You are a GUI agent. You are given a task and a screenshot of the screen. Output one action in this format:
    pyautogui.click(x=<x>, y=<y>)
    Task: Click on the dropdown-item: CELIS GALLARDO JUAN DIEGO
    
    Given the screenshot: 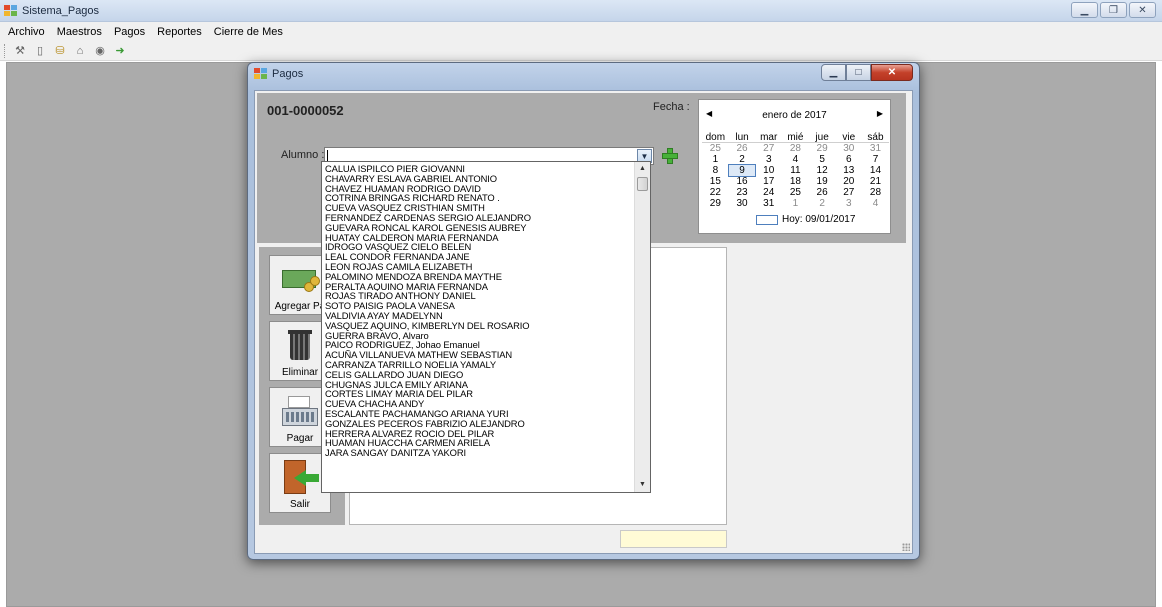 What is the action you would take?
    pyautogui.click(x=480, y=375)
    